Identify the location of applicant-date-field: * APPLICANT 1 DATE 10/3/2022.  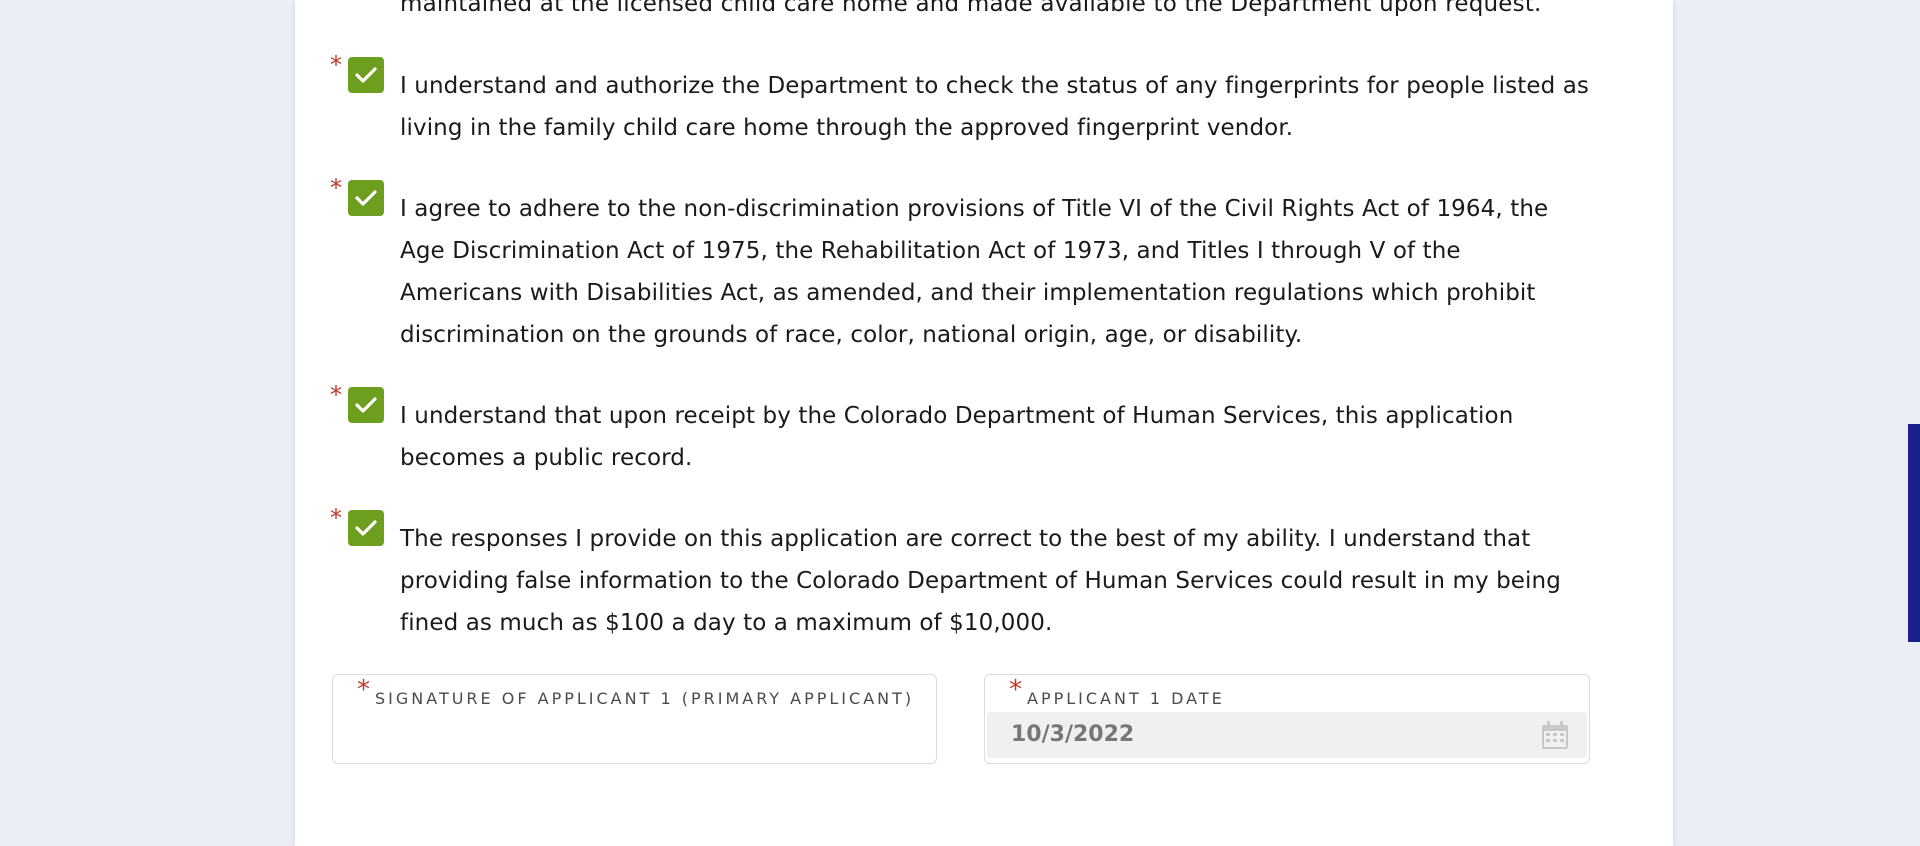
(1287, 719).